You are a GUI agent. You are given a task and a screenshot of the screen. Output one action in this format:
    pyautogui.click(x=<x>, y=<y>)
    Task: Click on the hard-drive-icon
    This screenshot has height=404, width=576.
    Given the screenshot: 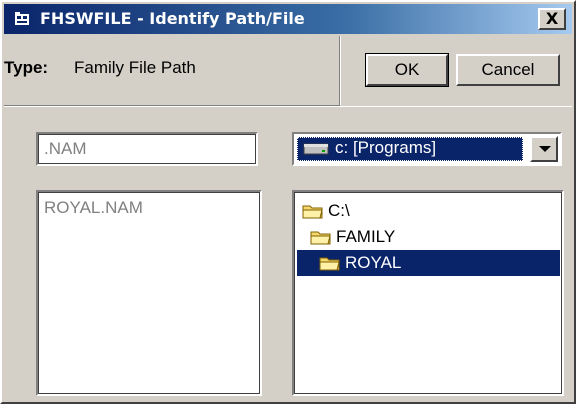 What is the action you would take?
    pyautogui.click(x=316, y=149)
    